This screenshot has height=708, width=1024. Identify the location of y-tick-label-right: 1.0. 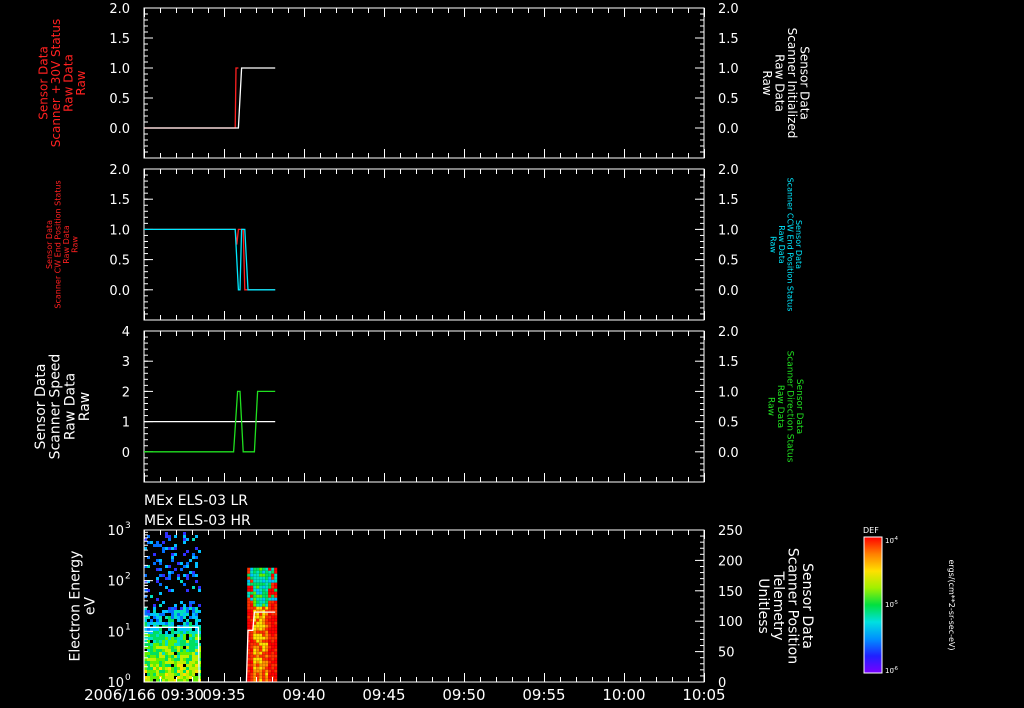
(728, 69).